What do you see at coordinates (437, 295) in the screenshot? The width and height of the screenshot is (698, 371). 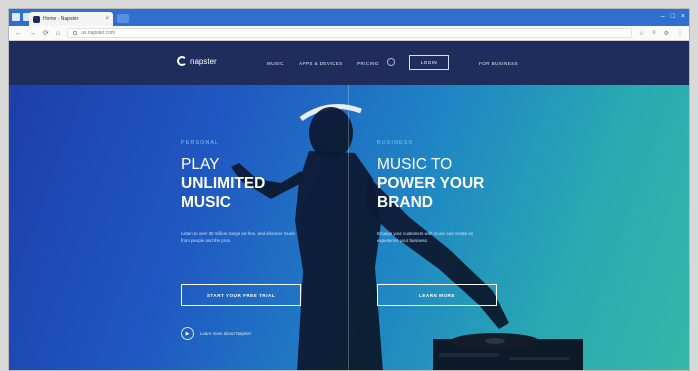 I see `learn-more-button: LEARN MORE` at bounding box center [437, 295].